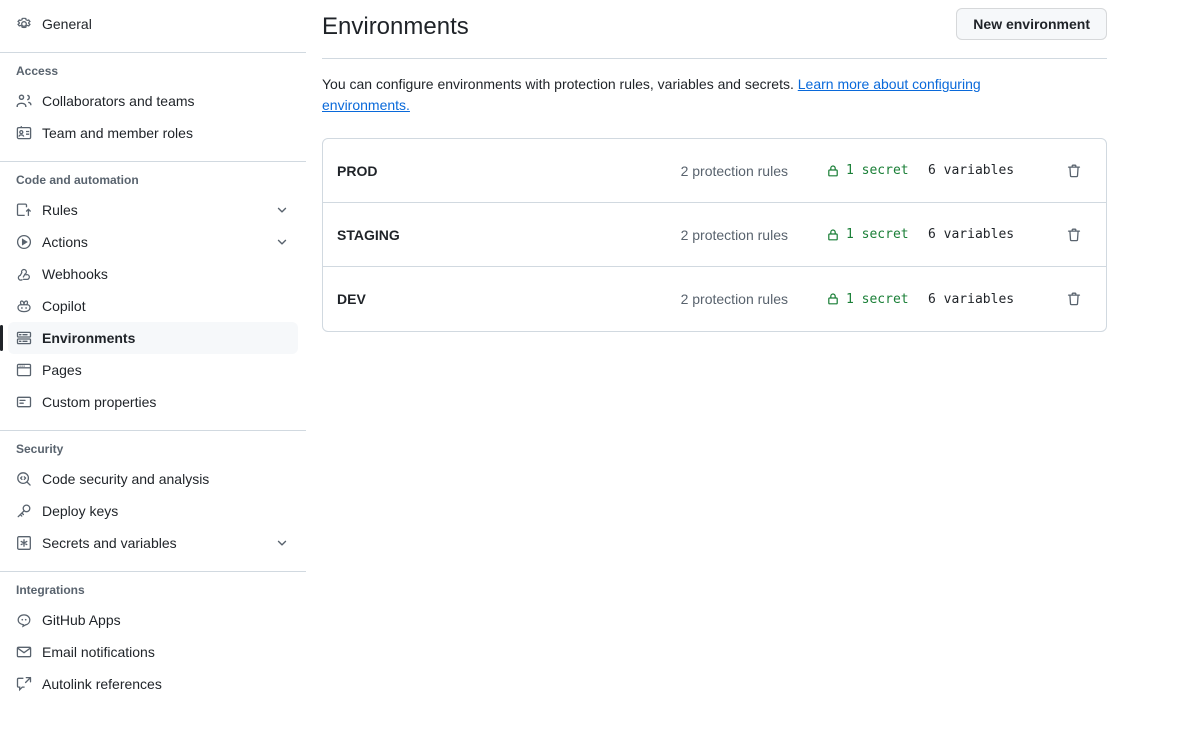  What do you see at coordinates (24, 652) in the screenshot?
I see `mail-icon` at bounding box center [24, 652].